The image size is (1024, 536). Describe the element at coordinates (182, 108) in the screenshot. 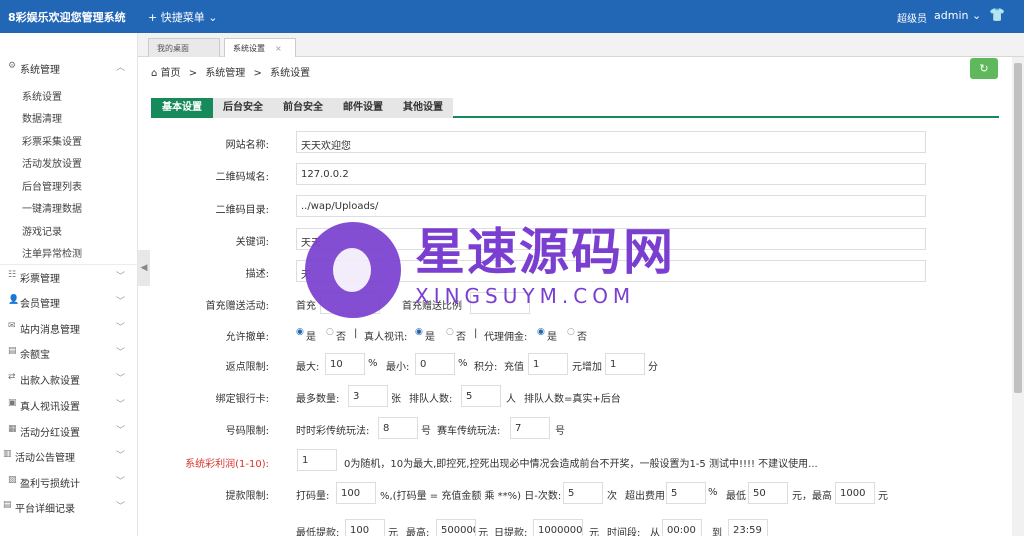

I see `tab-basic-settings: 基本设置` at that location.